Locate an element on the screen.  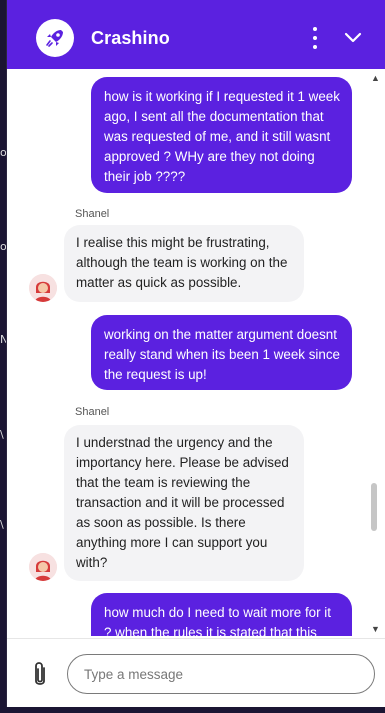
composer-divider is located at coordinates (196, 638).